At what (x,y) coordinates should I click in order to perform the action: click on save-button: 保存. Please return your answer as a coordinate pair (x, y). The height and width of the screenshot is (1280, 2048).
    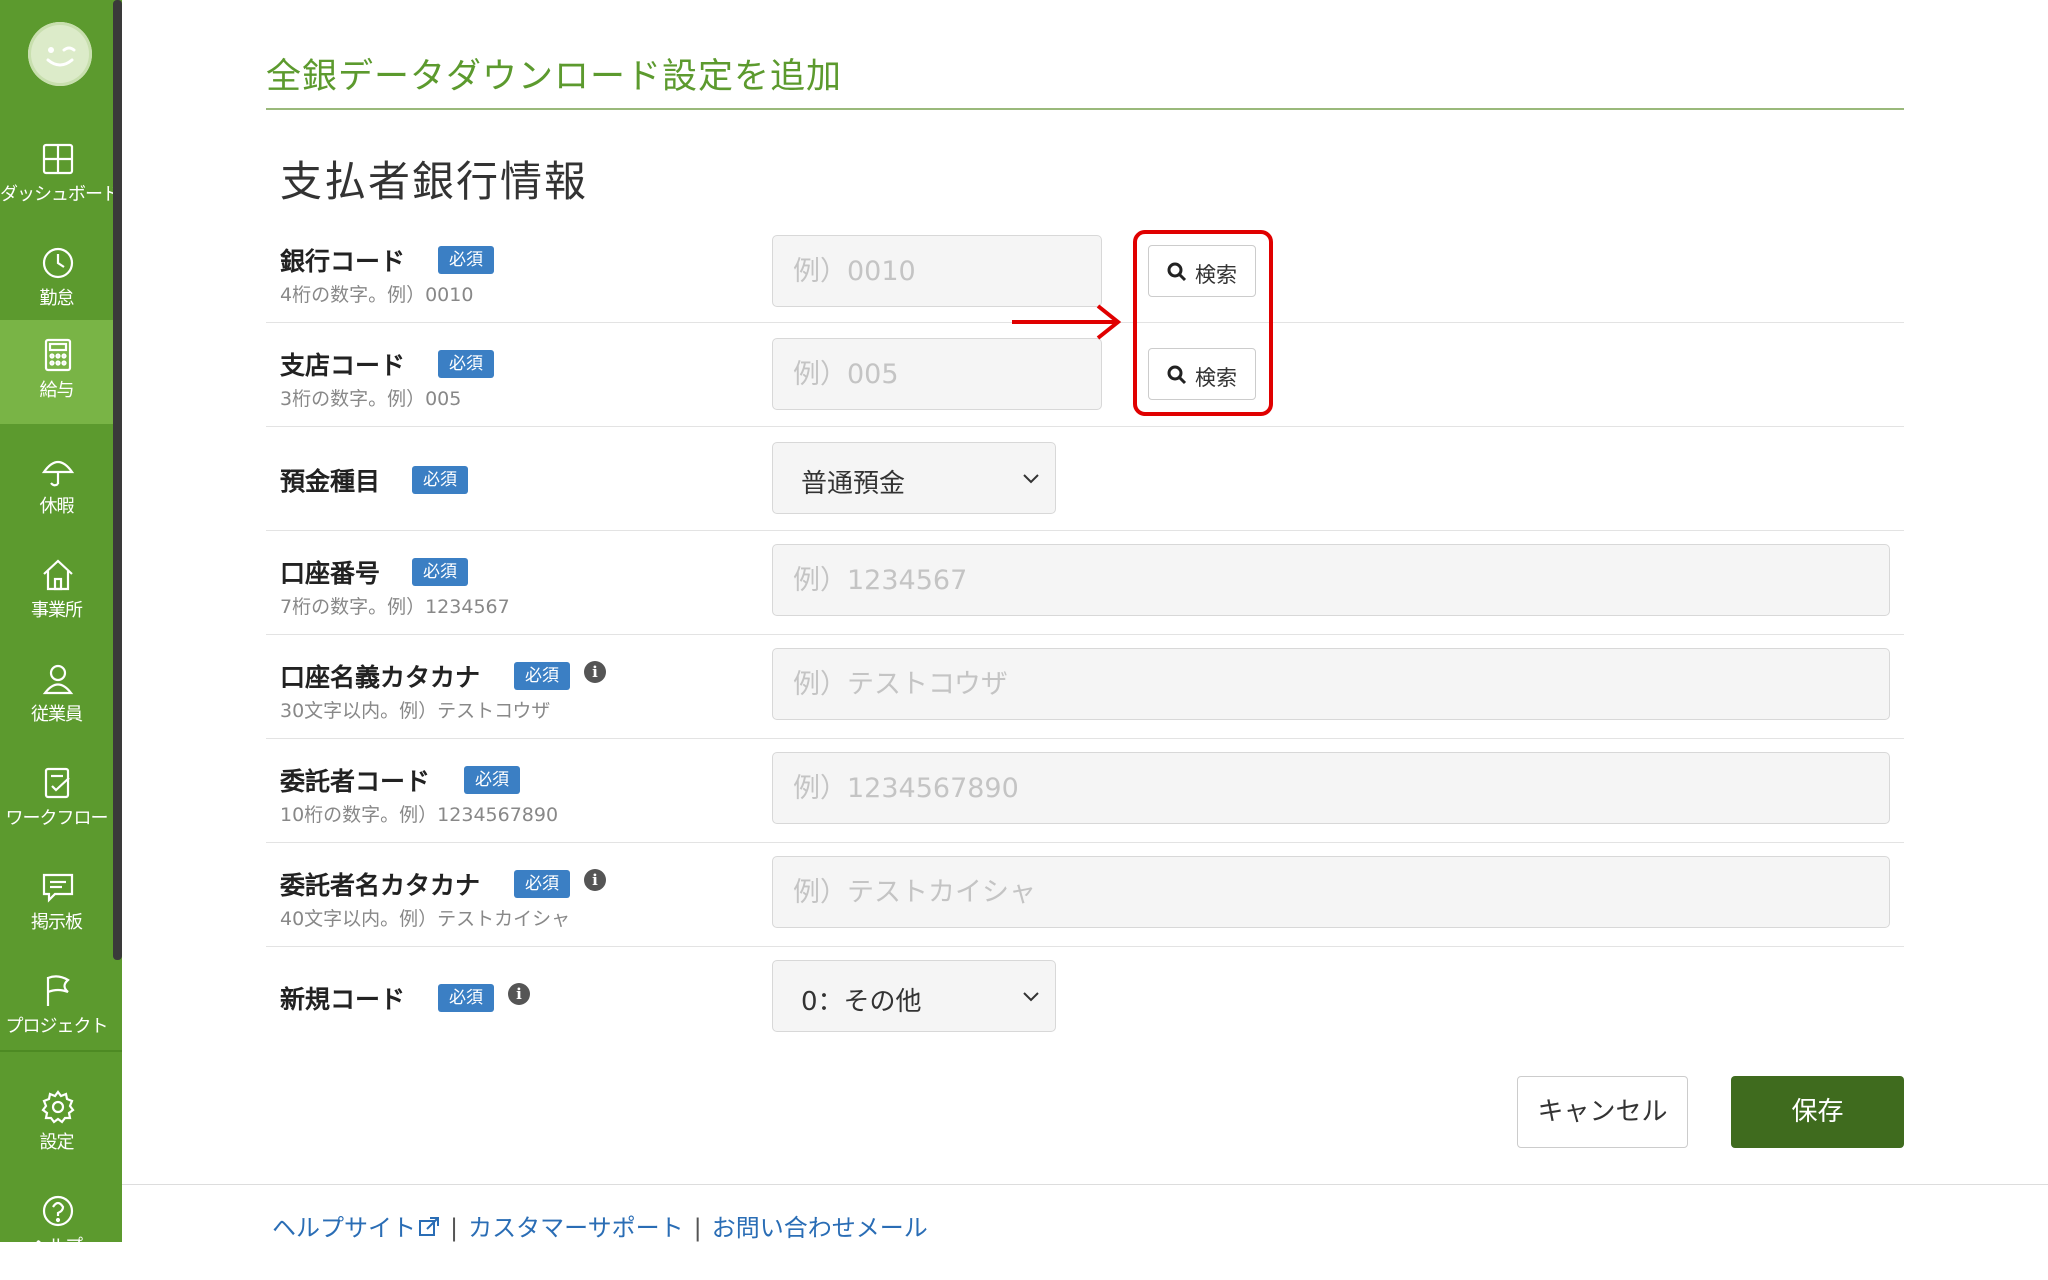
    Looking at the image, I should click on (1817, 1112).